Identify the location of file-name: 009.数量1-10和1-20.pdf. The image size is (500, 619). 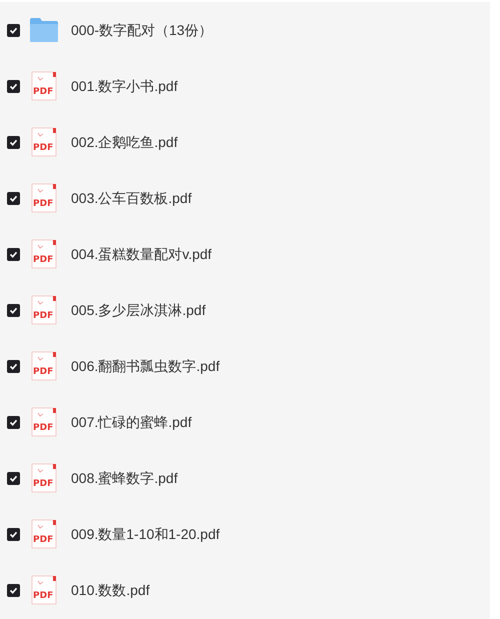
(145, 534).